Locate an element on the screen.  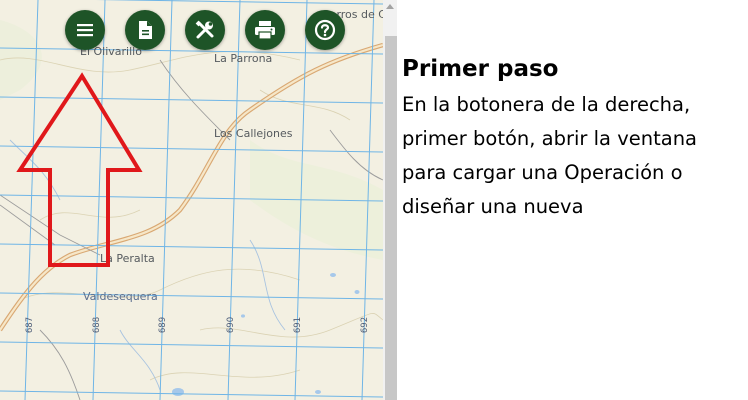
print-button is located at coordinates (265, 30).